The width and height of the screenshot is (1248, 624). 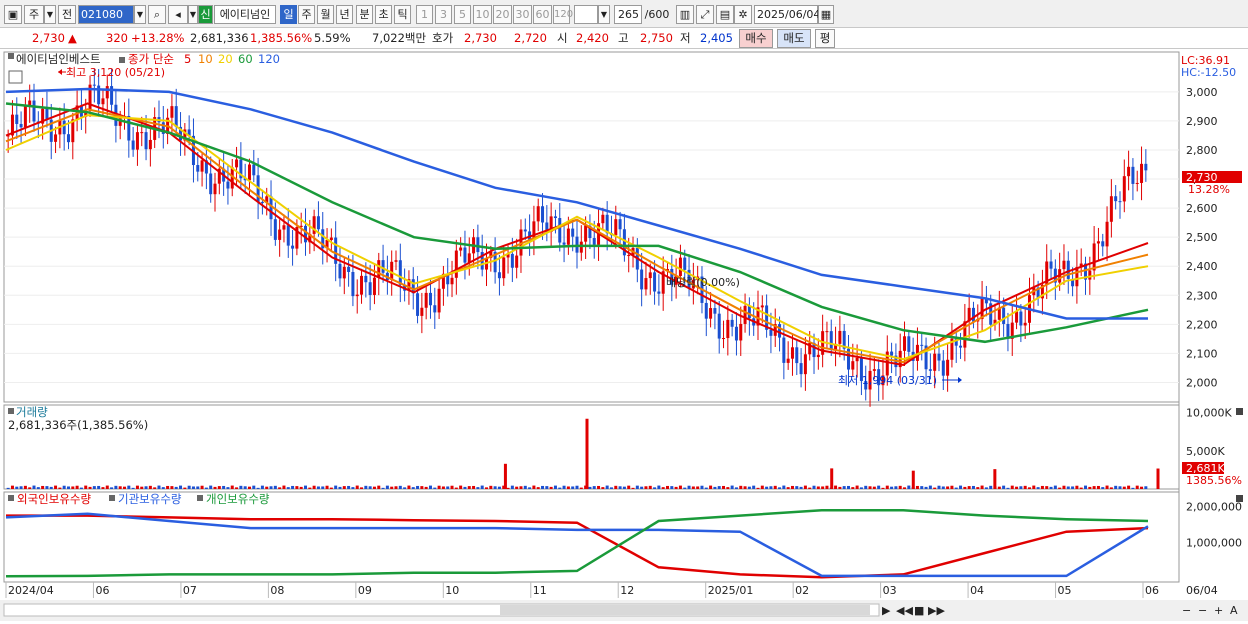 I want to click on stop-icon: ■, so click(x=919, y=610).